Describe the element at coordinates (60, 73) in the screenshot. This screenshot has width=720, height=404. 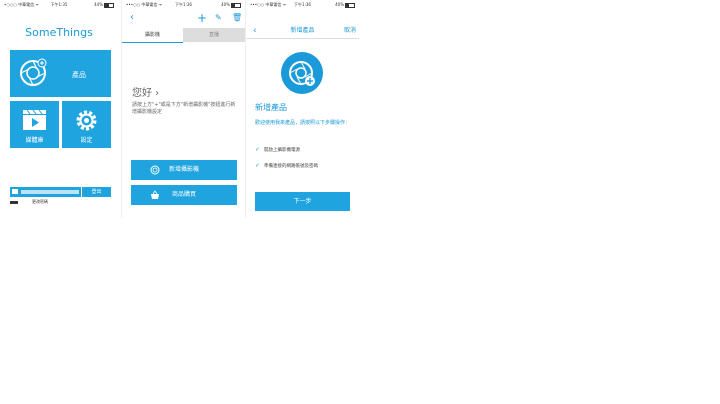
I see `products-tile: 產品` at that location.